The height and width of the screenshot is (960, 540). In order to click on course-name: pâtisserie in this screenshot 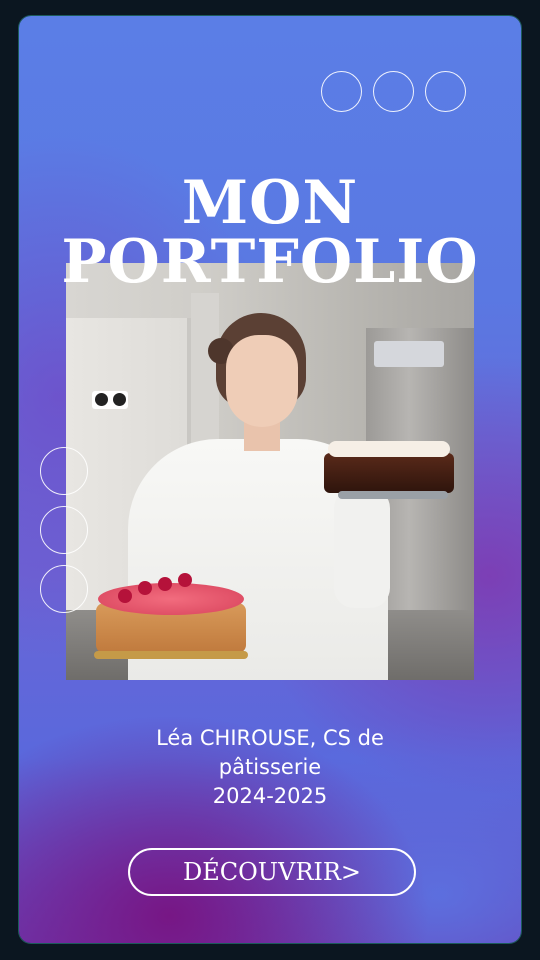, I will do `click(270, 767)`.